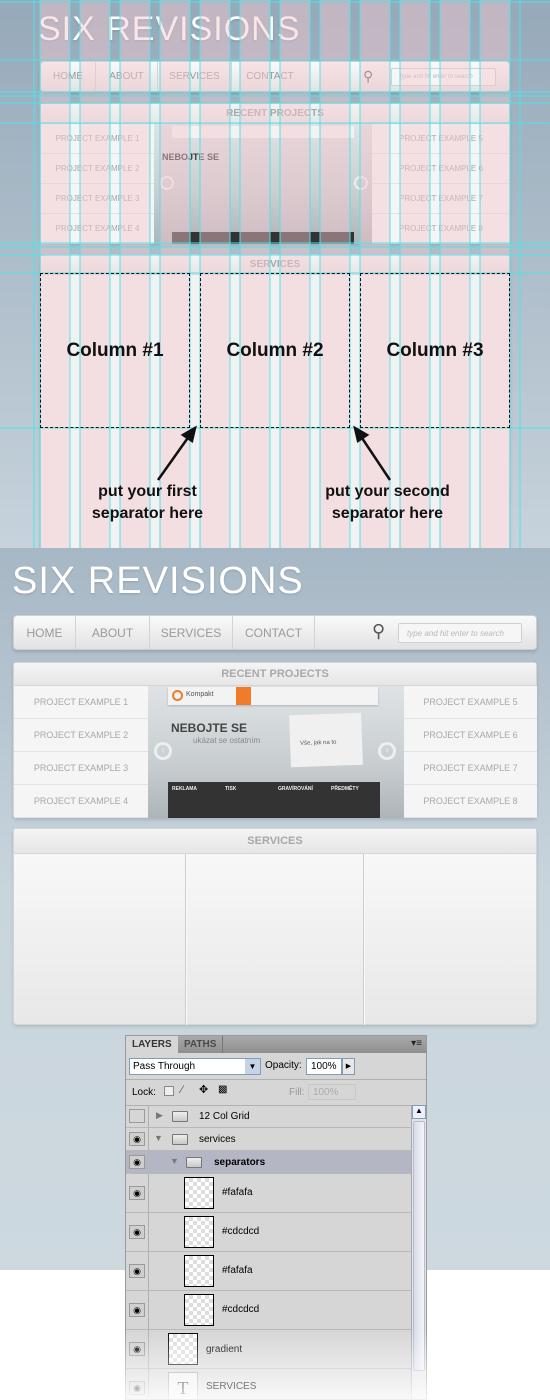  What do you see at coordinates (295, 789) in the screenshot?
I see `feature: GRAVÍROVÁNÍ` at bounding box center [295, 789].